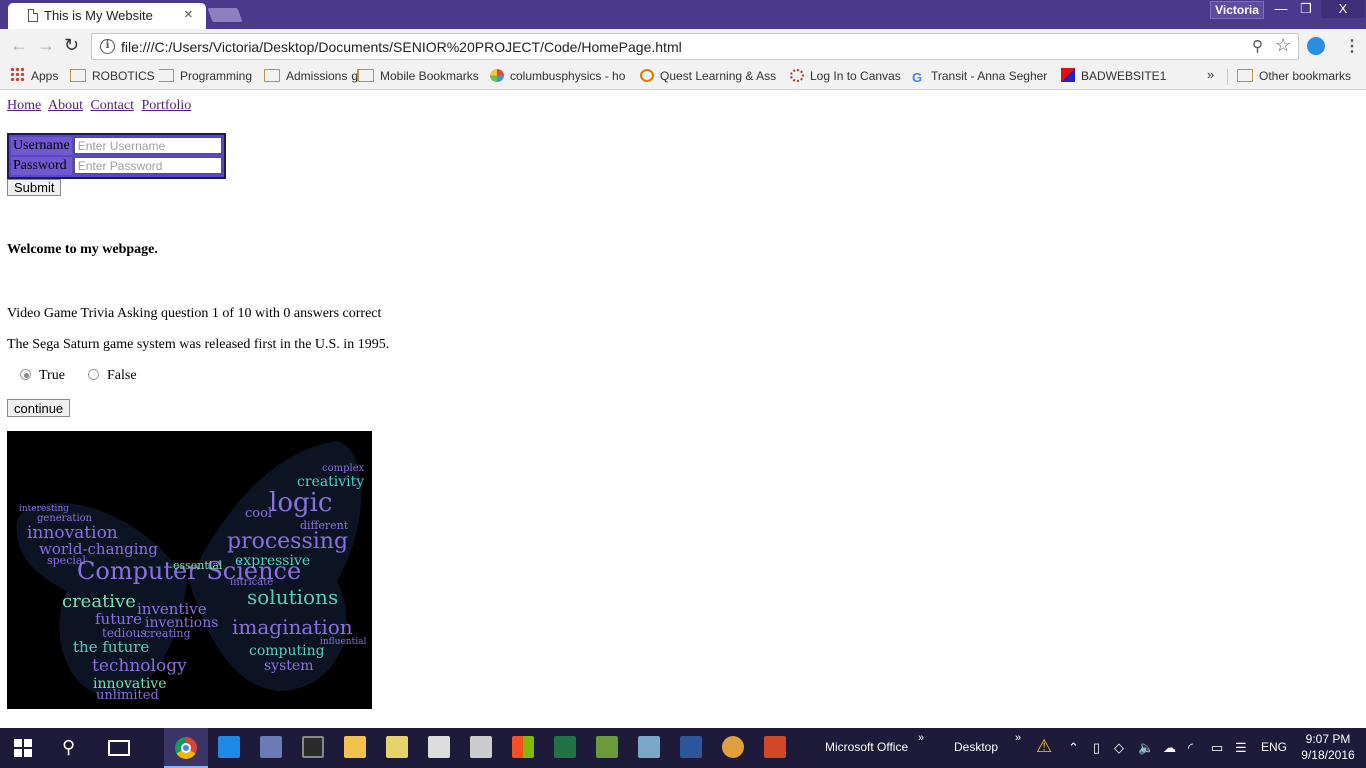 This screenshot has height=768, width=1366. What do you see at coordinates (1241, 748) in the screenshot?
I see `action-center-icon: ☰` at bounding box center [1241, 748].